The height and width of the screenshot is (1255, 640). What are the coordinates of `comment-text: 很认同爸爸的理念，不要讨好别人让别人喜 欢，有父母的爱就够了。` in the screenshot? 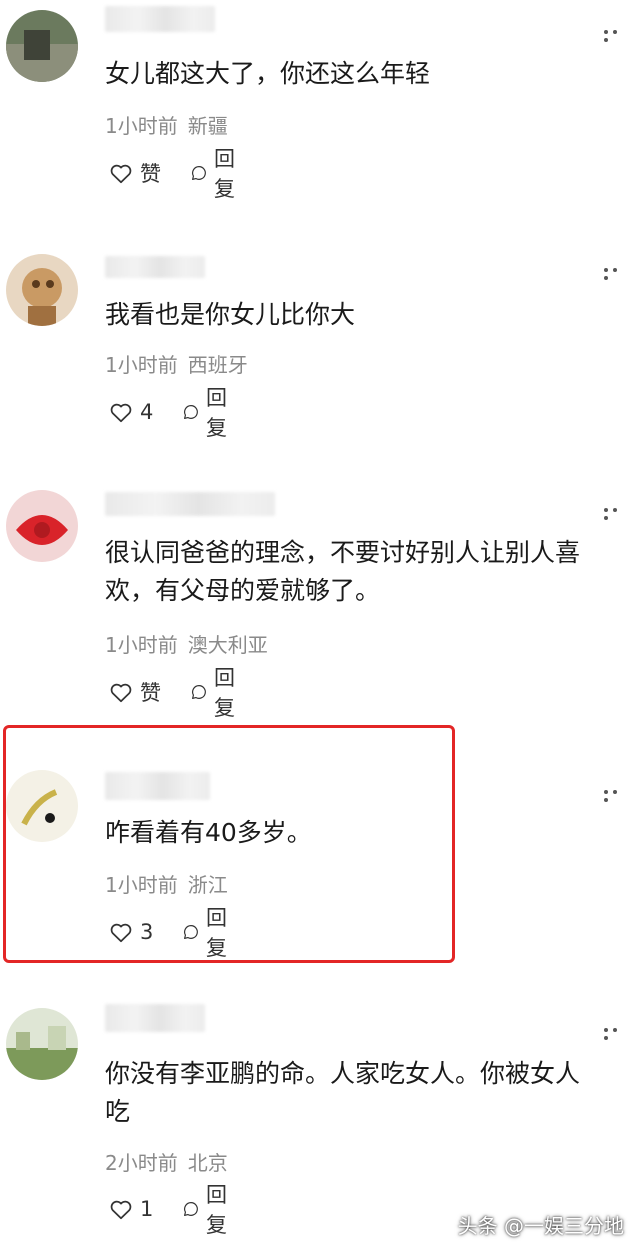 It's located at (365, 572).